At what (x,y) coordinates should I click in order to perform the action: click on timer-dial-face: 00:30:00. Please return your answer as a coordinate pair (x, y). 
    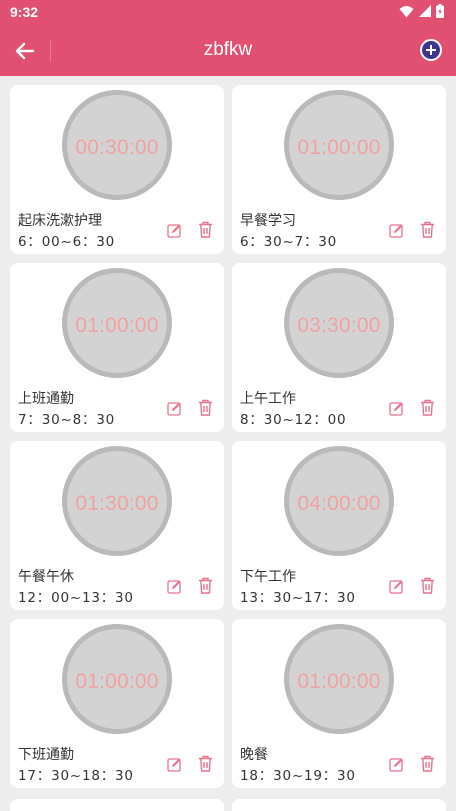
    Looking at the image, I should click on (117, 145).